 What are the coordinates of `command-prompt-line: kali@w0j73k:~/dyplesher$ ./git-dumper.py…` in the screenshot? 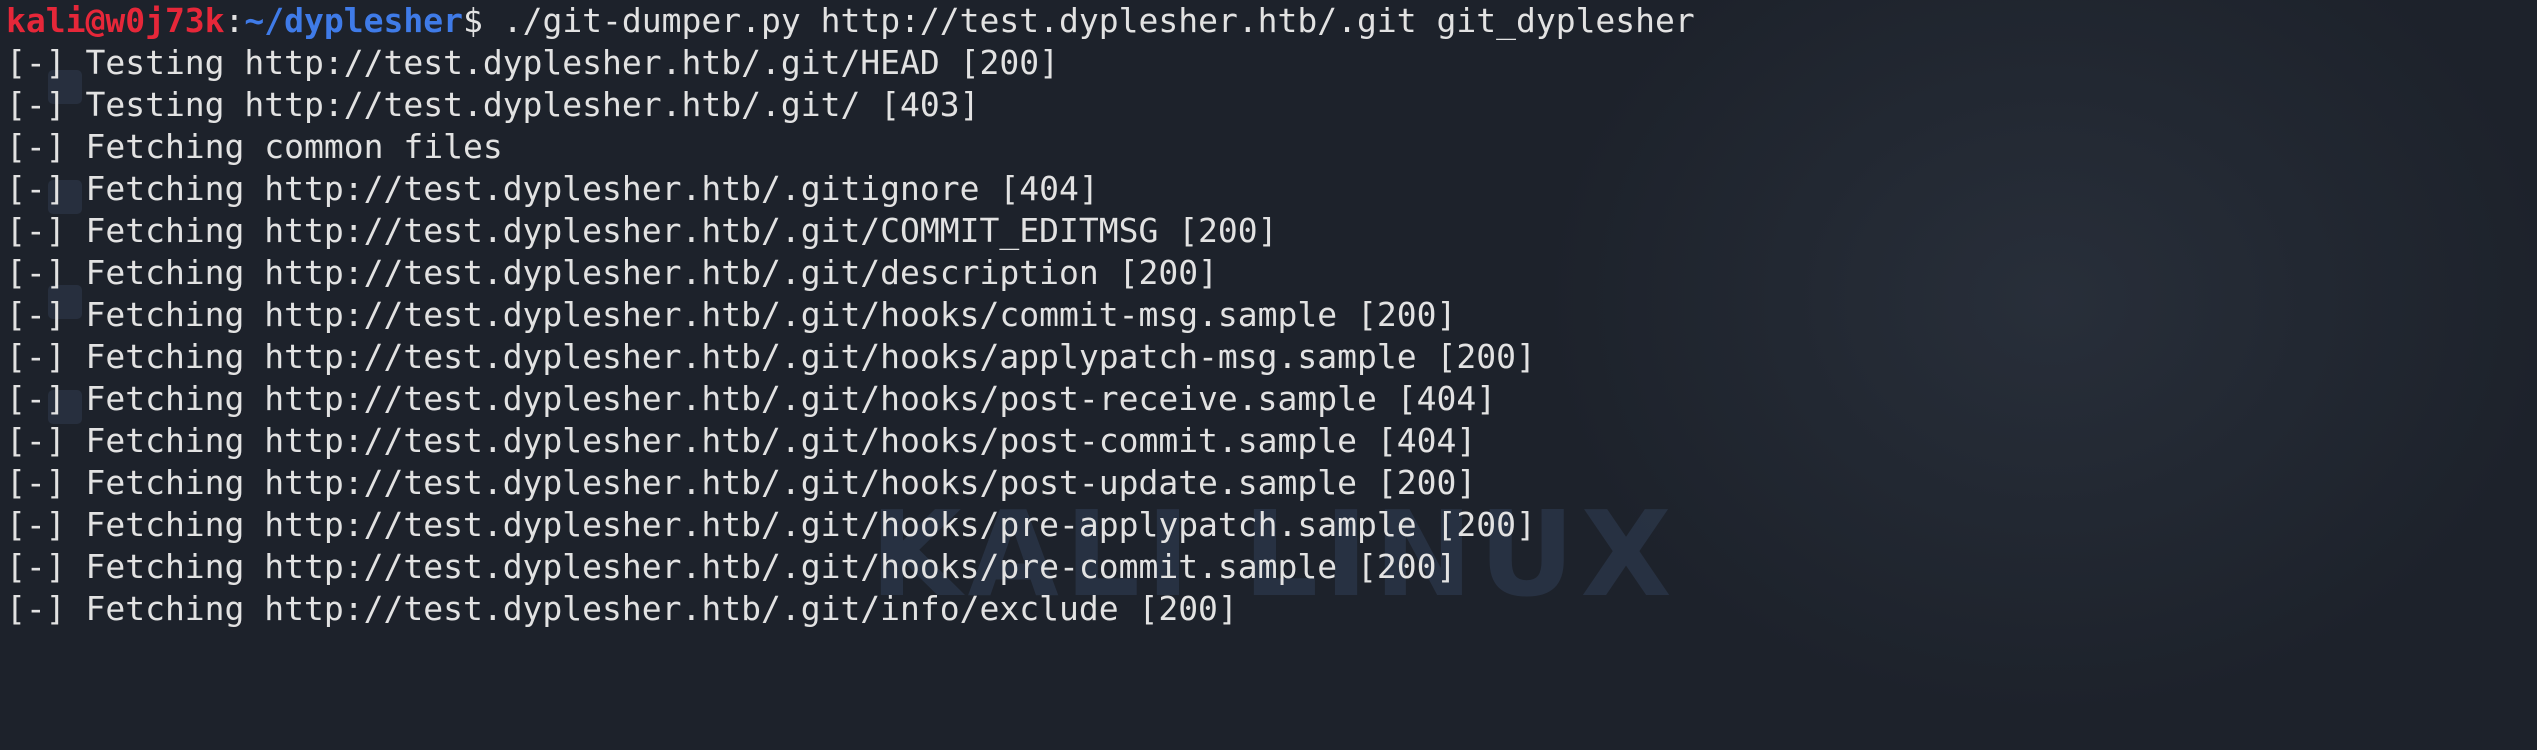 It's located at (1271, 21).